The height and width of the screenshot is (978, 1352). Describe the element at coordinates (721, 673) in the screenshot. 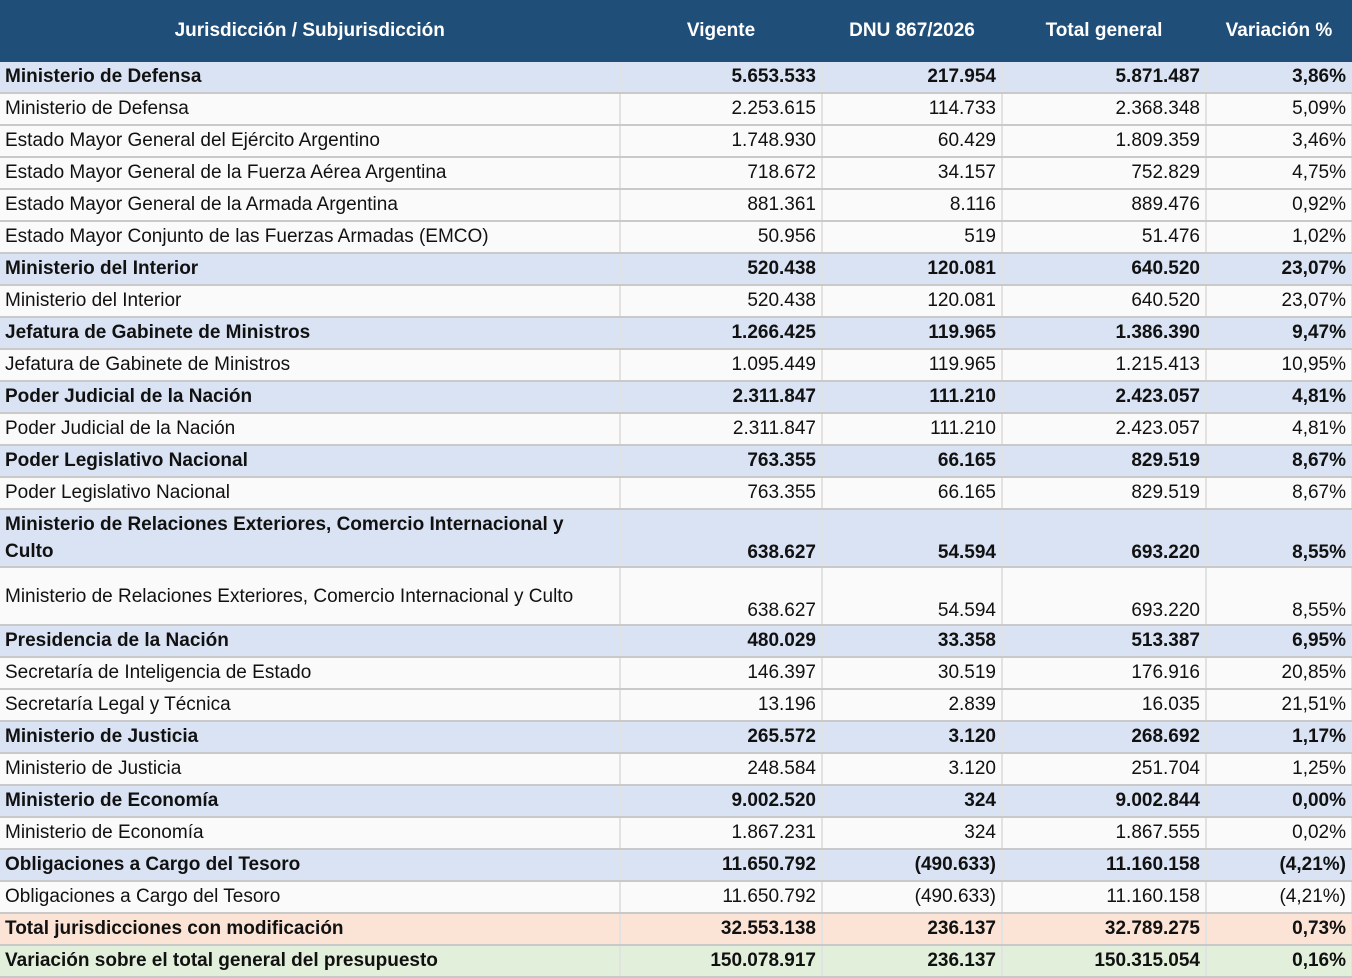

I see `cell-vigente: 146.397` at that location.